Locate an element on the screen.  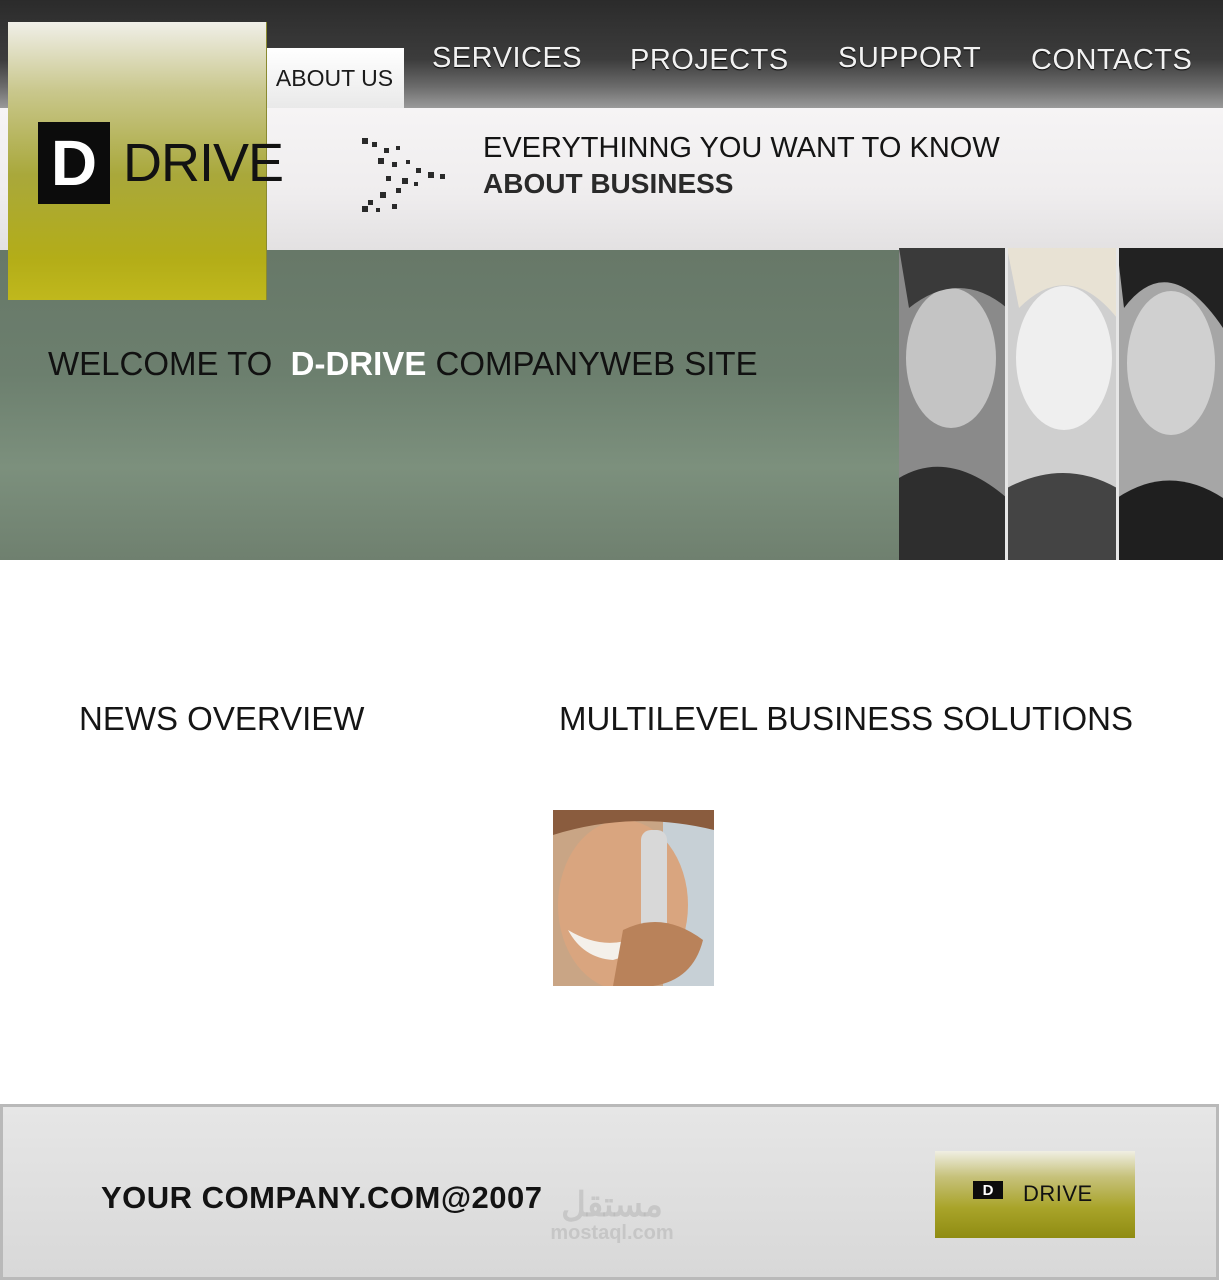
footer-logo: D DRIVE is located at coordinates (1035, 1194).